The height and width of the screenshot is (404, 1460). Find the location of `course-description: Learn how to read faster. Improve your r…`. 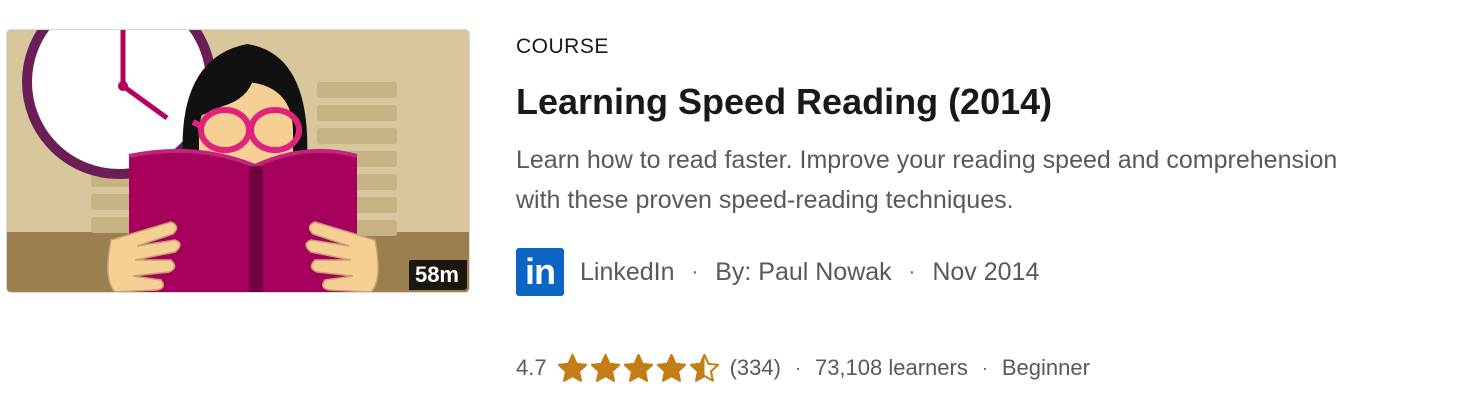

course-description: Learn how to read faster. Improve your r… is located at coordinates (927, 180).